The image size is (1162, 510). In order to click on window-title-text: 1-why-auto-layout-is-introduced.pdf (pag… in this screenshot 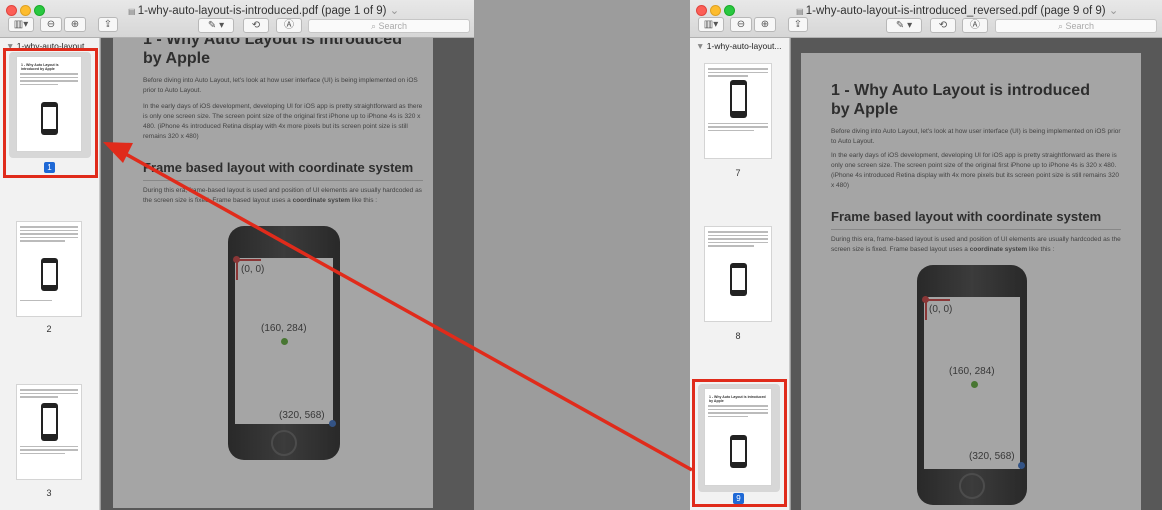, I will do `click(262, 11)`.